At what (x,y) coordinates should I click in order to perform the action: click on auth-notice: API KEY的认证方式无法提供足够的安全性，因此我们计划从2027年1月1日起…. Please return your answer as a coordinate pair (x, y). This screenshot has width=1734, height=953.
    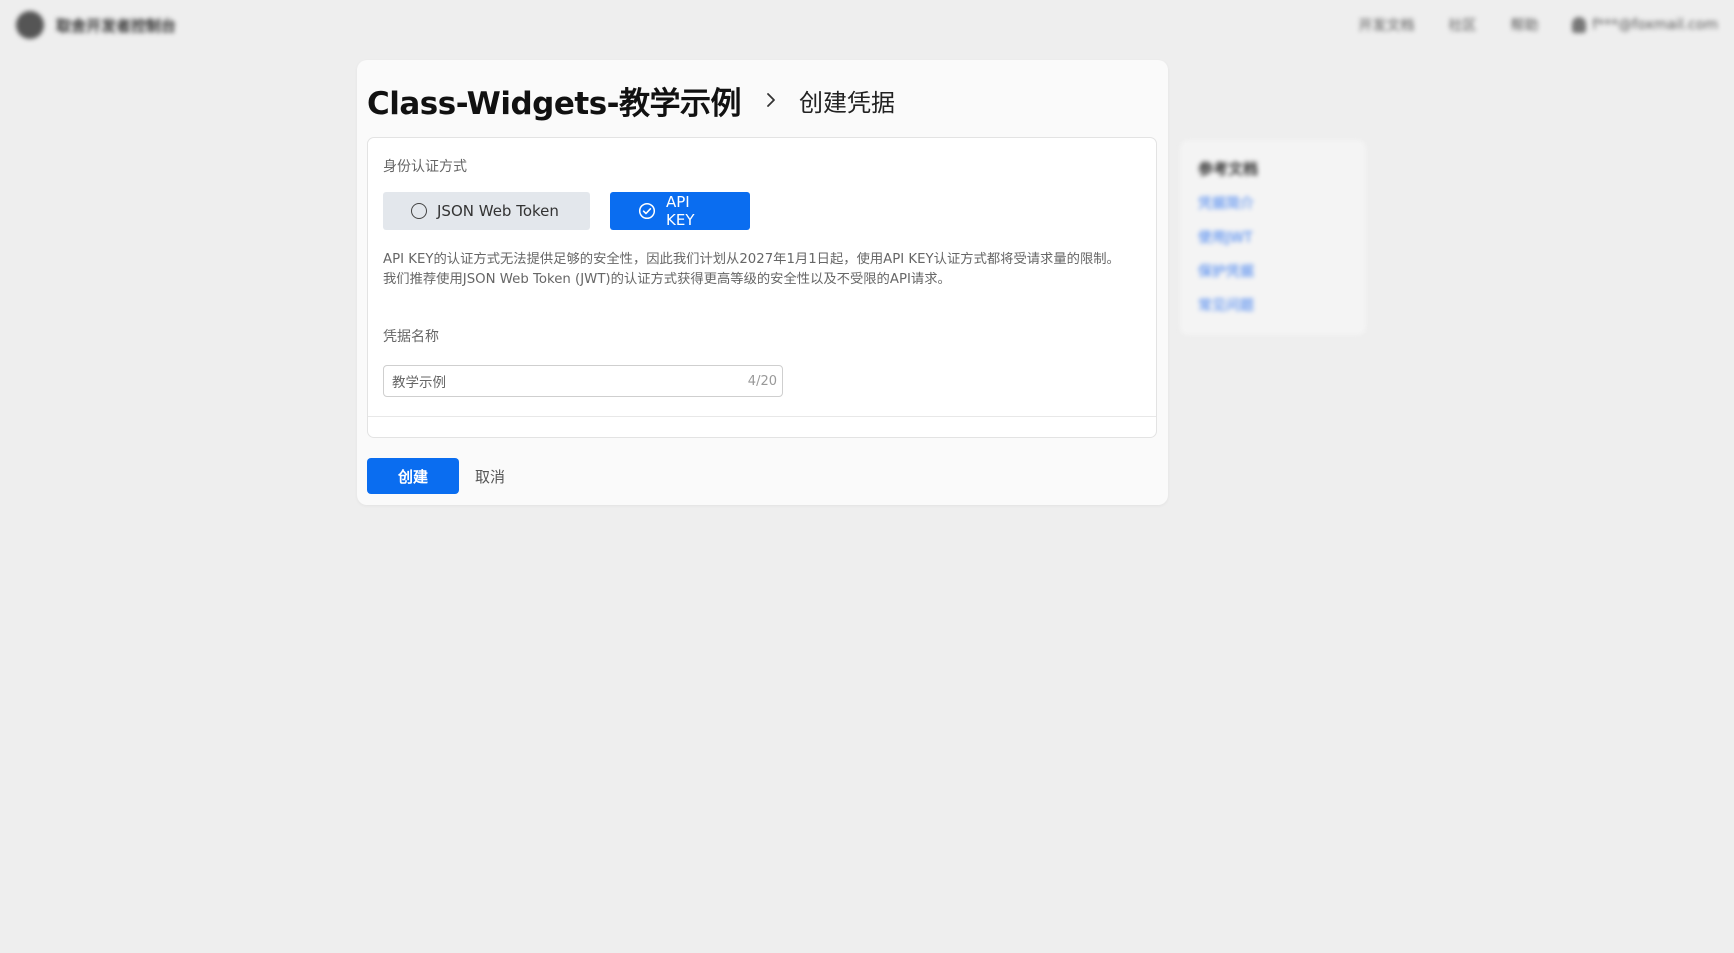
    Looking at the image, I should click on (760, 270).